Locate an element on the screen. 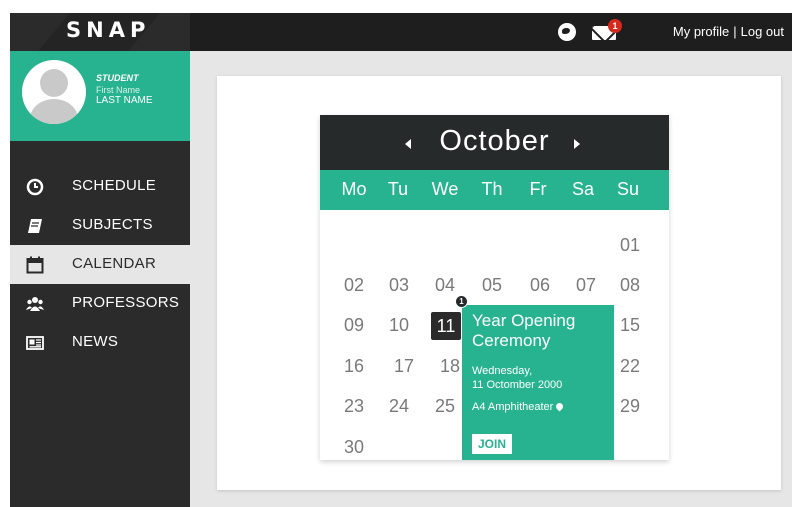 The height and width of the screenshot is (507, 794). sidebar-item-label: SUBJECTS is located at coordinates (112, 224).